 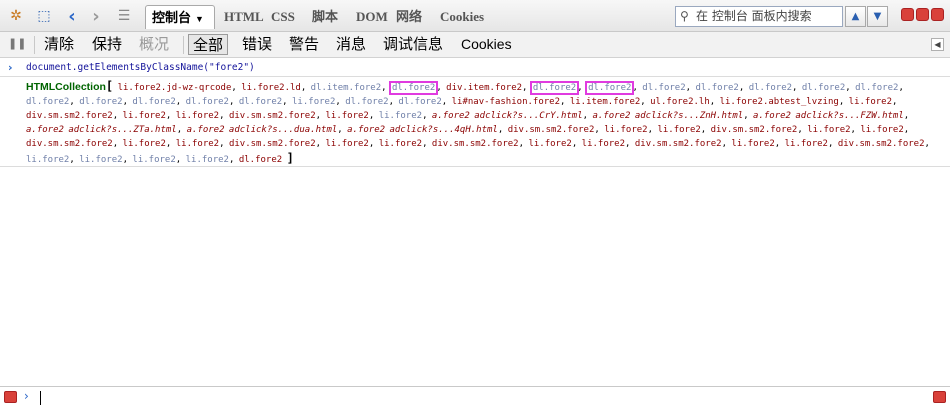 What do you see at coordinates (101, 130) in the screenshot?
I see `collection-item: a.fore2 adclick?s...ZTa.html` at bounding box center [101, 130].